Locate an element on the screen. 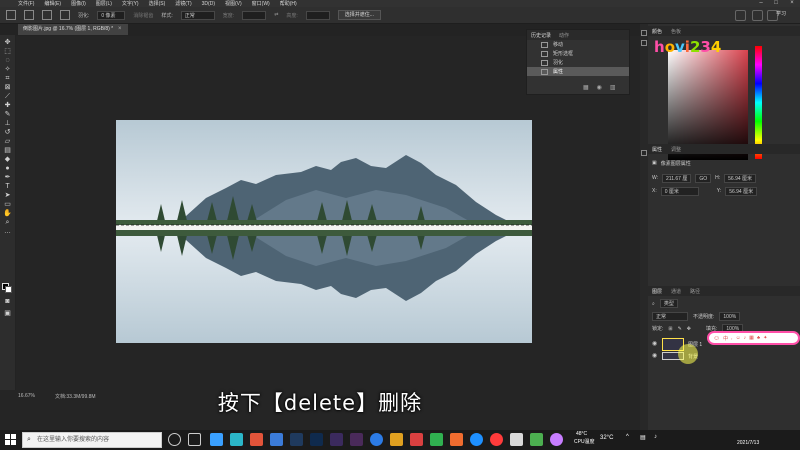 This screenshot has width=800, height=450. marquee-icon: ⬚ is located at coordinates (7, 52).